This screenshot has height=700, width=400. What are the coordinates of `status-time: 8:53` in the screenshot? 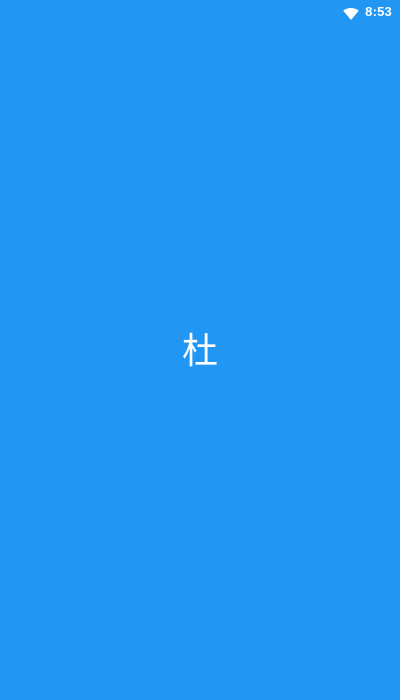 It's located at (378, 11).